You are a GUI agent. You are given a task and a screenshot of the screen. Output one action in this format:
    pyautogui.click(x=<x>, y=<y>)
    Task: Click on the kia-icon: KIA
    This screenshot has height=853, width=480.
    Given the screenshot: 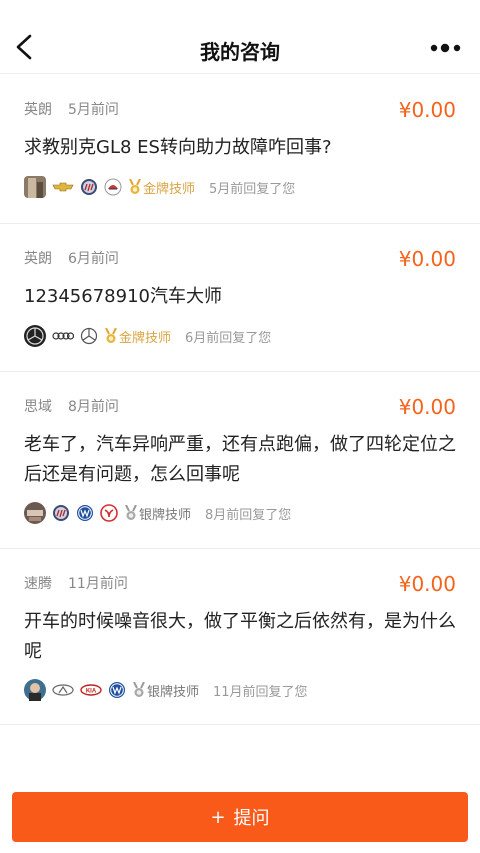 What is the action you would take?
    pyautogui.click(x=91, y=690)
    